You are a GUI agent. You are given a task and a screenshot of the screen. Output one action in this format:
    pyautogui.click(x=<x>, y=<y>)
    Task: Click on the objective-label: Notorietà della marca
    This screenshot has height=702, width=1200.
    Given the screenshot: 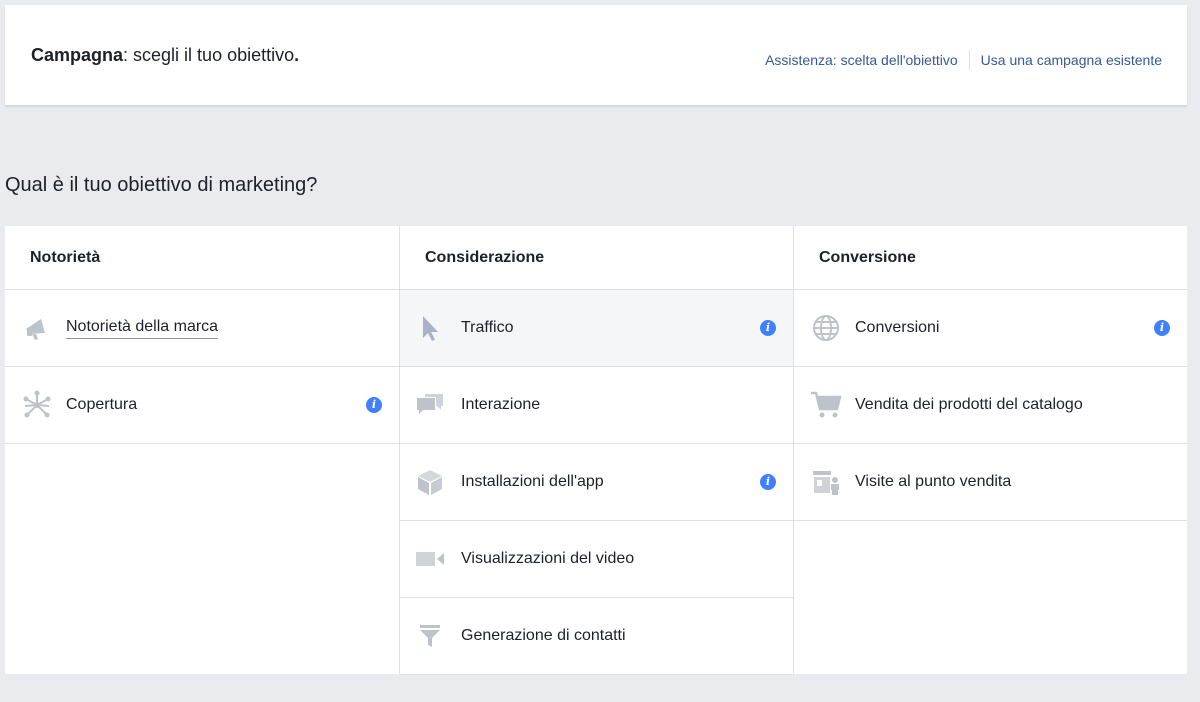 What is the action you would take?
    pyautogui.click(x=142, y=328)
    